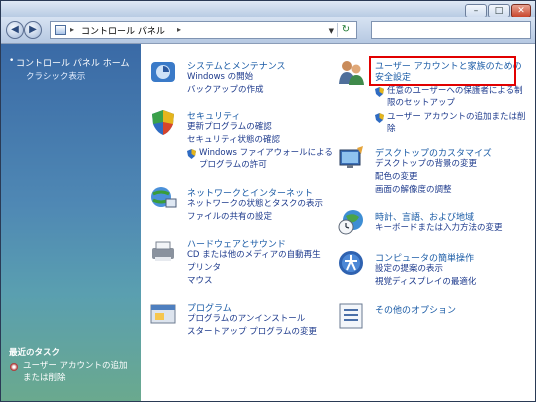 This screenshot has width=536, height=402. I want to click on recent-task-link: ユーザー アカウントの追加または削除, so click(79, 372).